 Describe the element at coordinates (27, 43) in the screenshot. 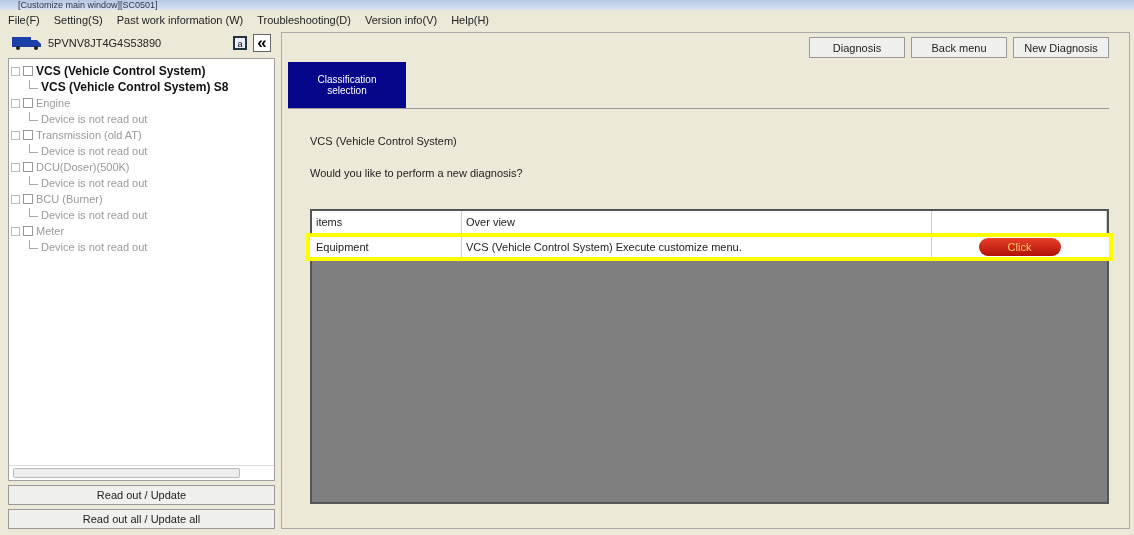

I see `truck-icon` at that location.